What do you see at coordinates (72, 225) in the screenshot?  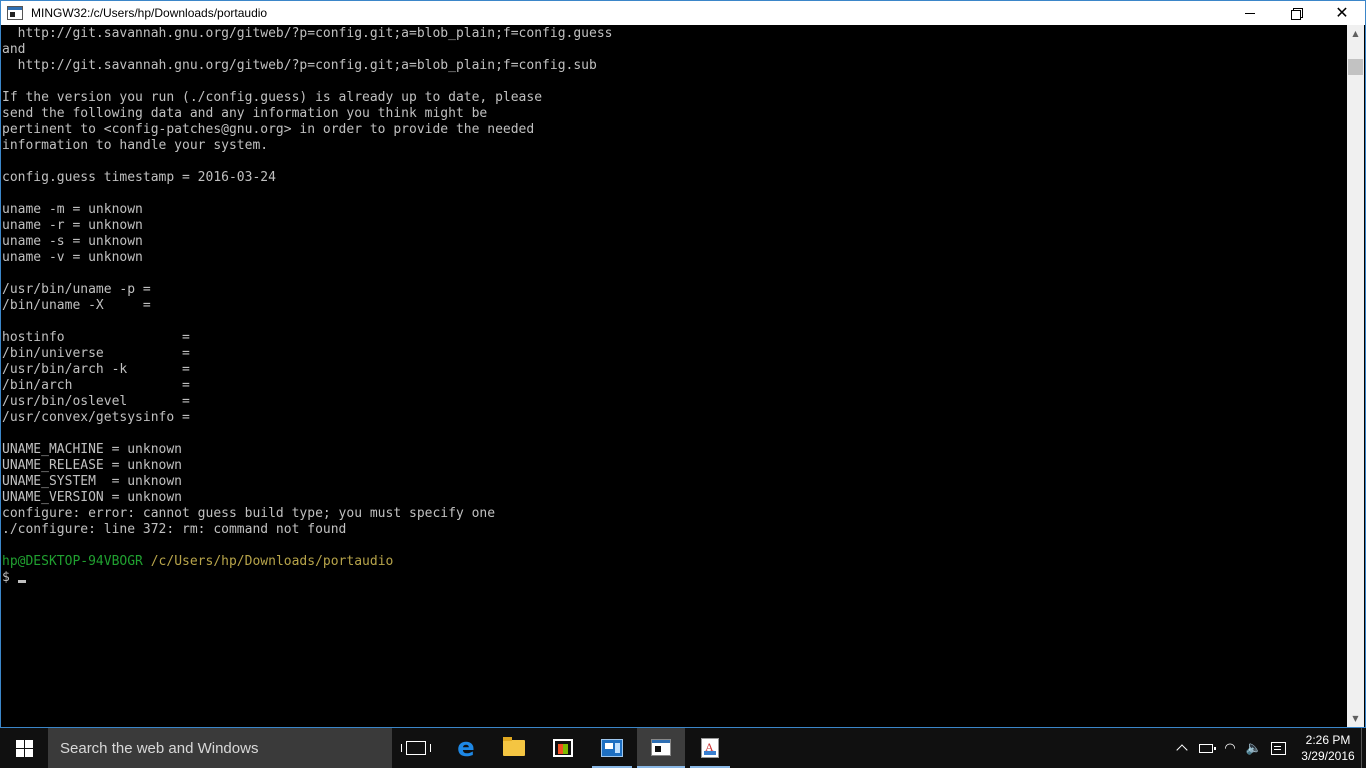 I see `terminal-line: uname -r = unknown` at bounding box center [72, 225].